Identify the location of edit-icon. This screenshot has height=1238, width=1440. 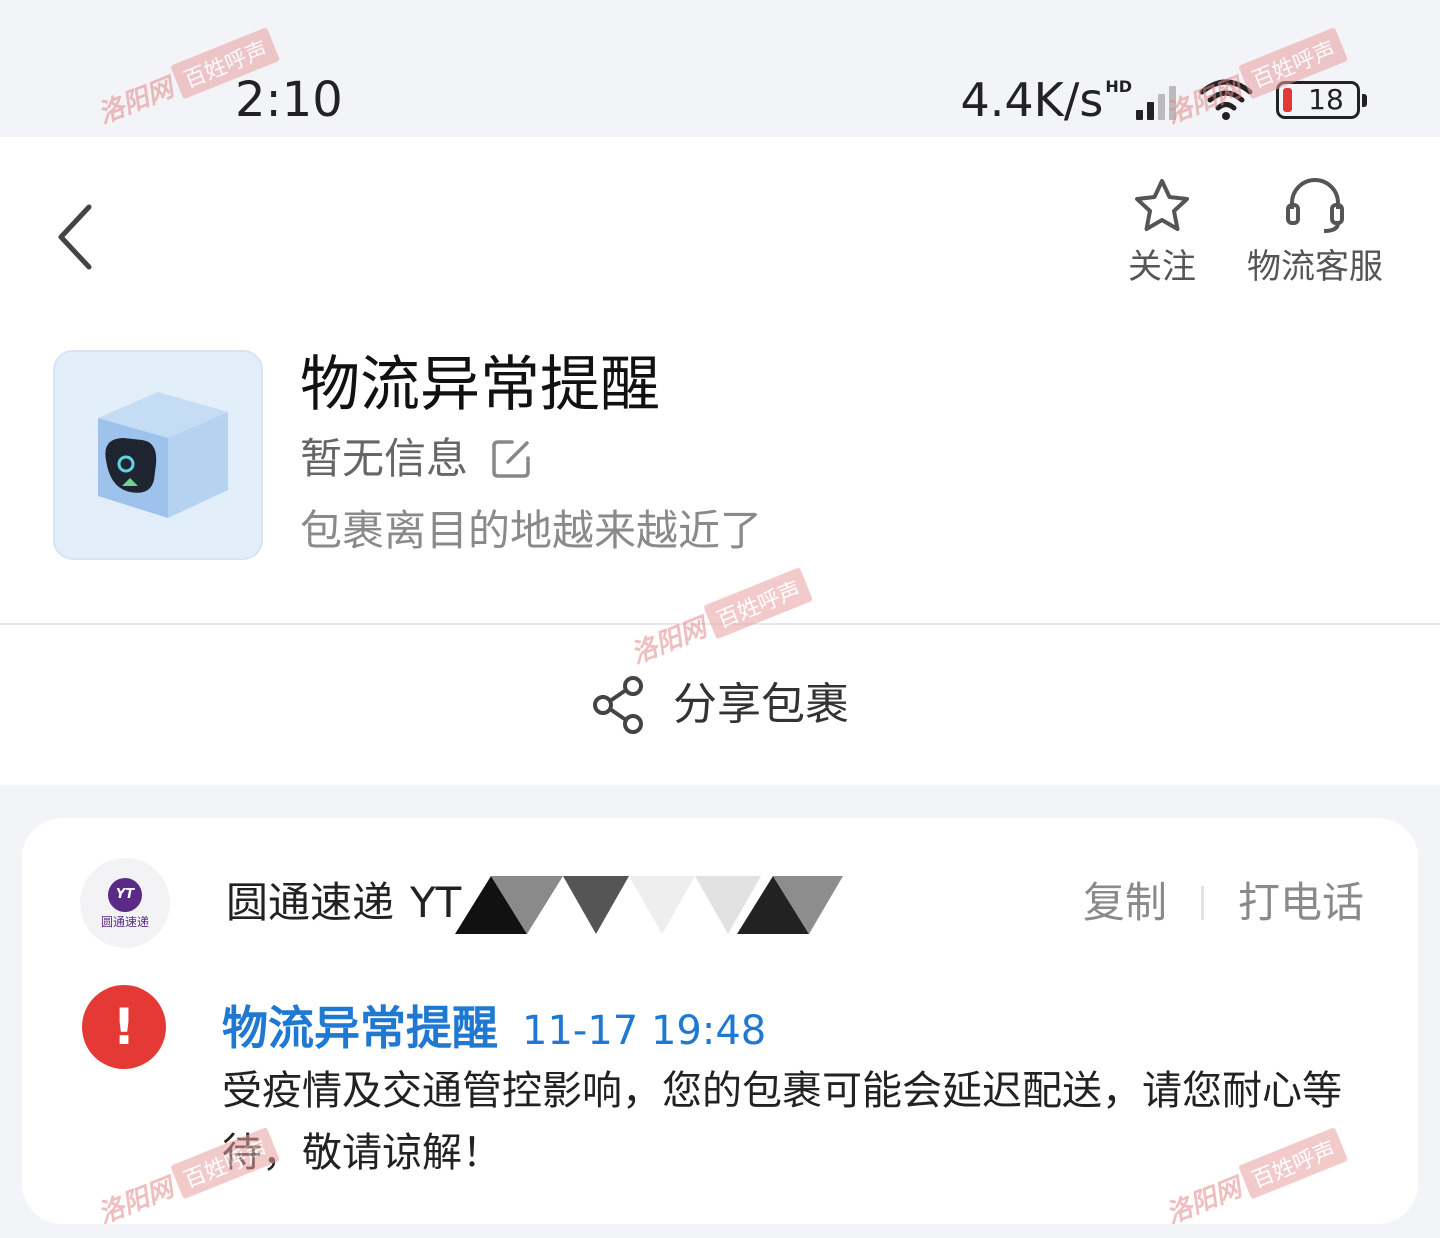
(511, 459).